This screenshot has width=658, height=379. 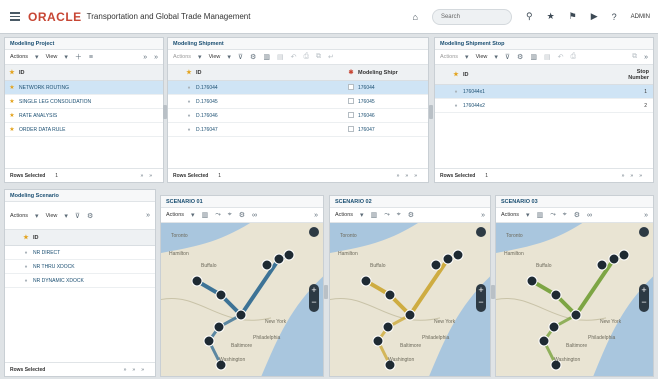 What do you see at coordinates (544, 92) in the screenshot?
I see `table-row: ● 176044x1 1` at bounding box center [544, 92].